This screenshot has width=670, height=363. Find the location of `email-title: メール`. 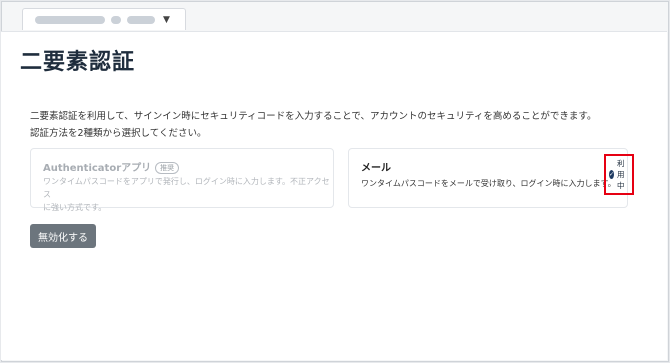

email-title: メール is located at coordinates (376, 168).